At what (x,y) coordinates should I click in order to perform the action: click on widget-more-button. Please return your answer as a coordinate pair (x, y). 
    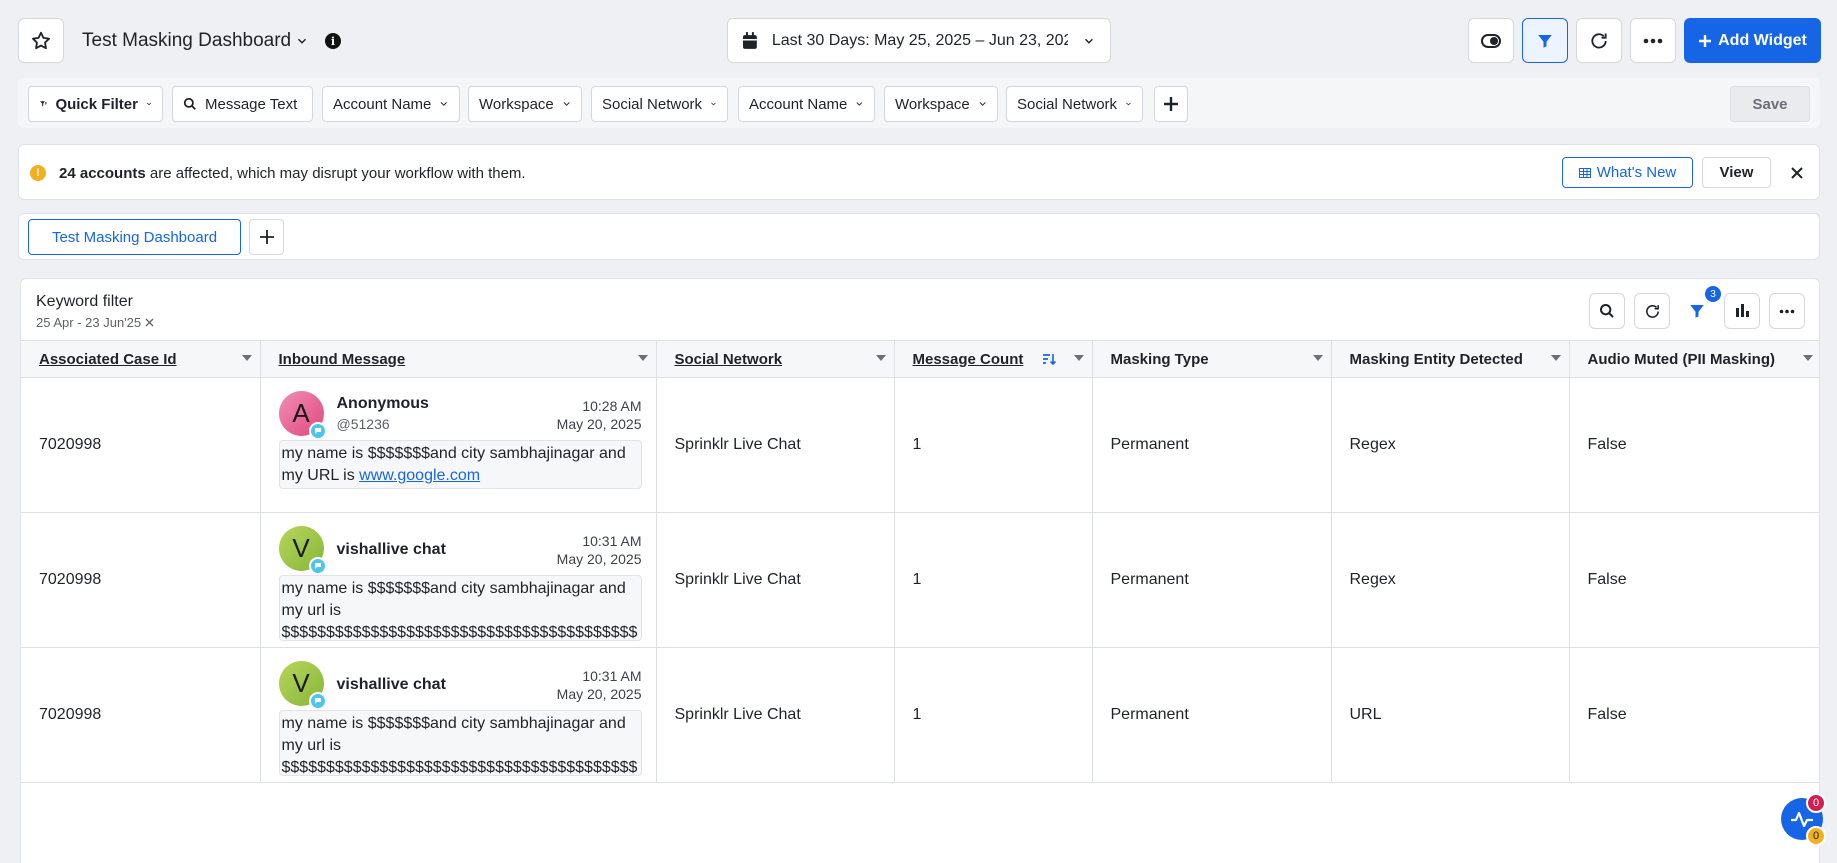
    Looking at the image, I should click on (1787, 311).